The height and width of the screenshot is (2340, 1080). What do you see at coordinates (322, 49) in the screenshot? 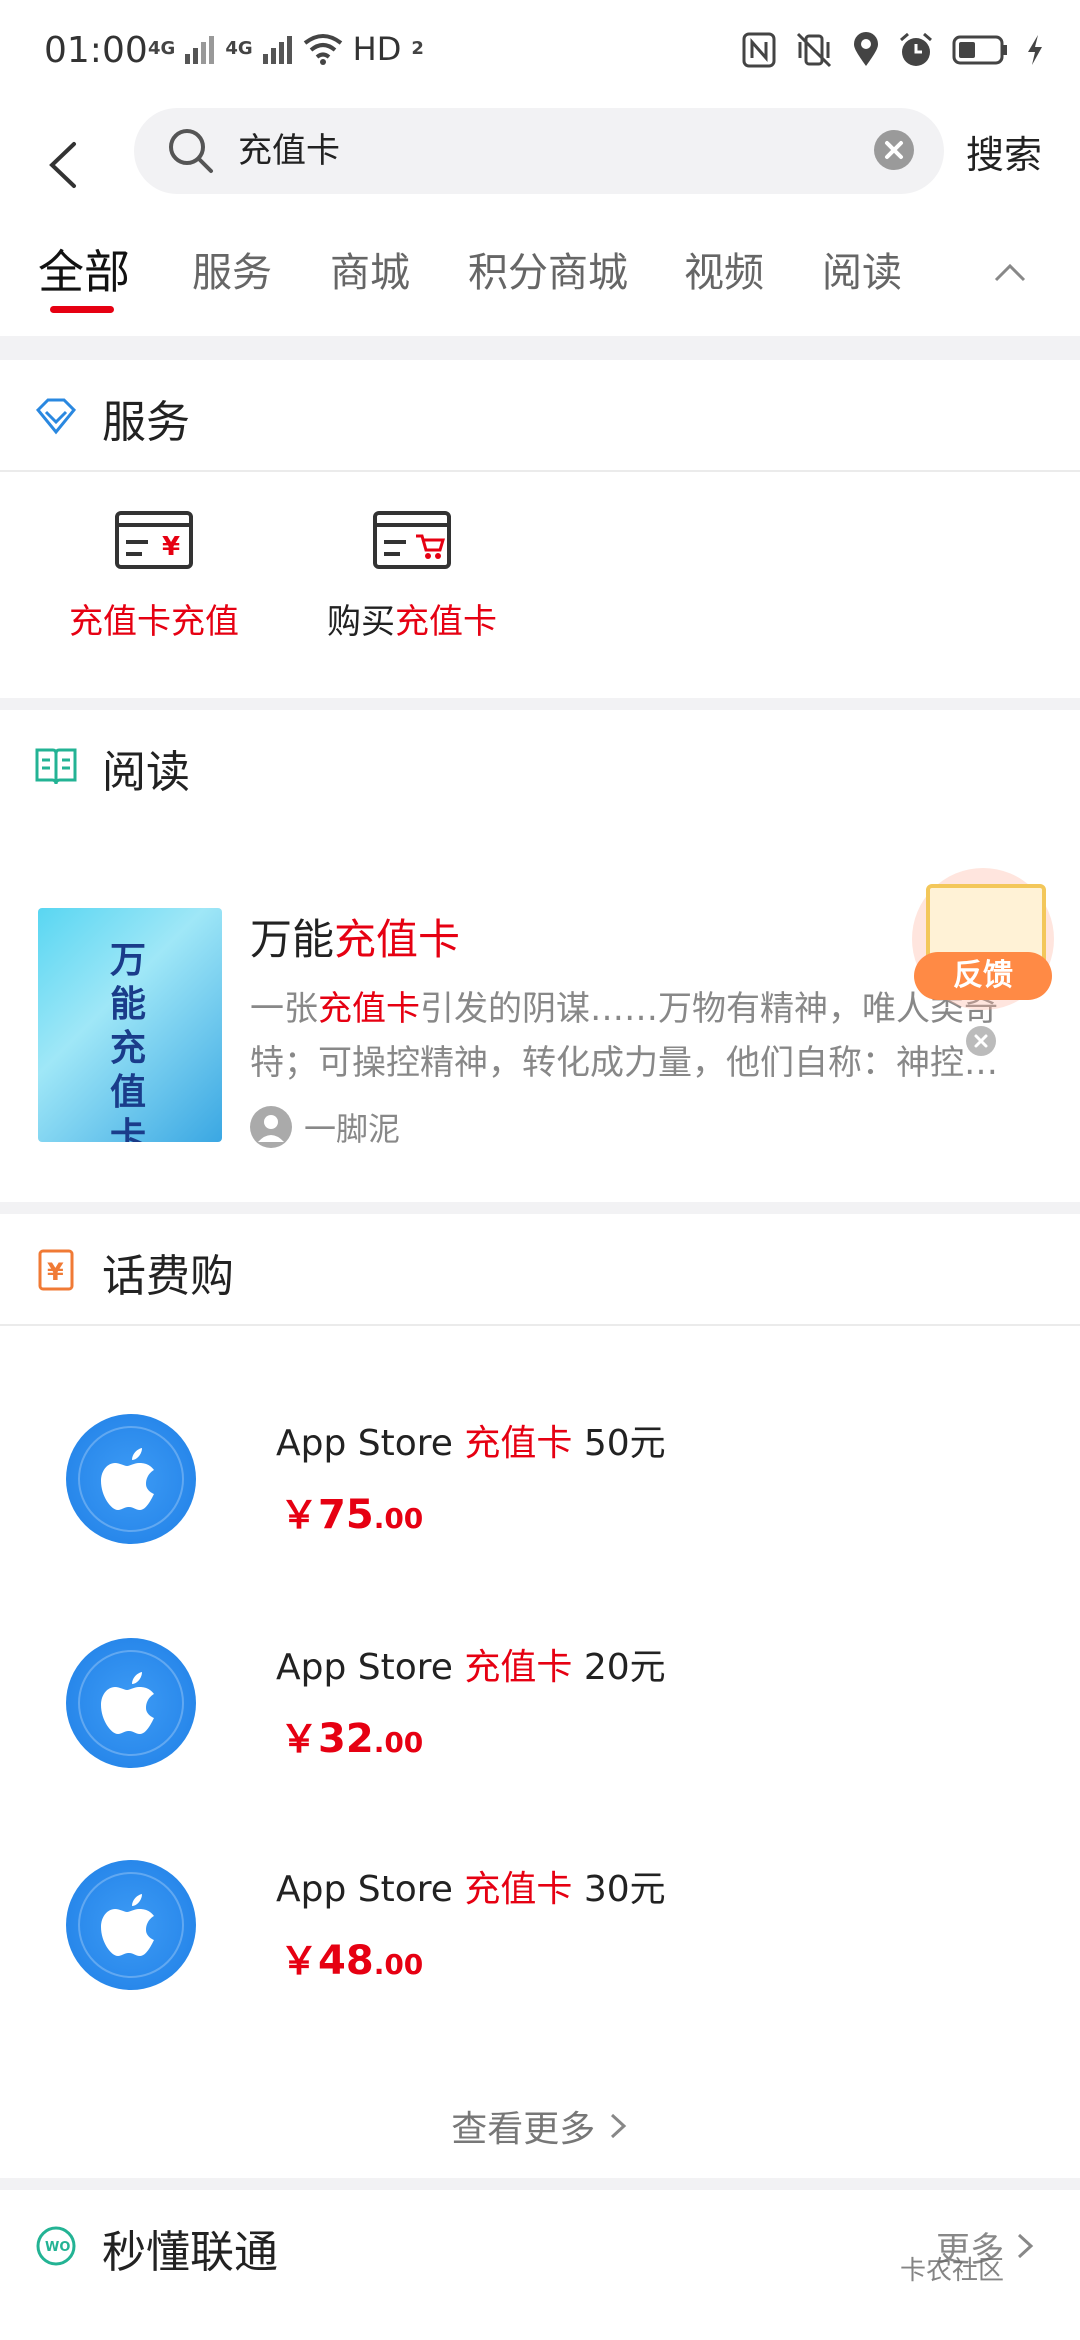
I see `wifi-icon` at bounding box center [322, 49].